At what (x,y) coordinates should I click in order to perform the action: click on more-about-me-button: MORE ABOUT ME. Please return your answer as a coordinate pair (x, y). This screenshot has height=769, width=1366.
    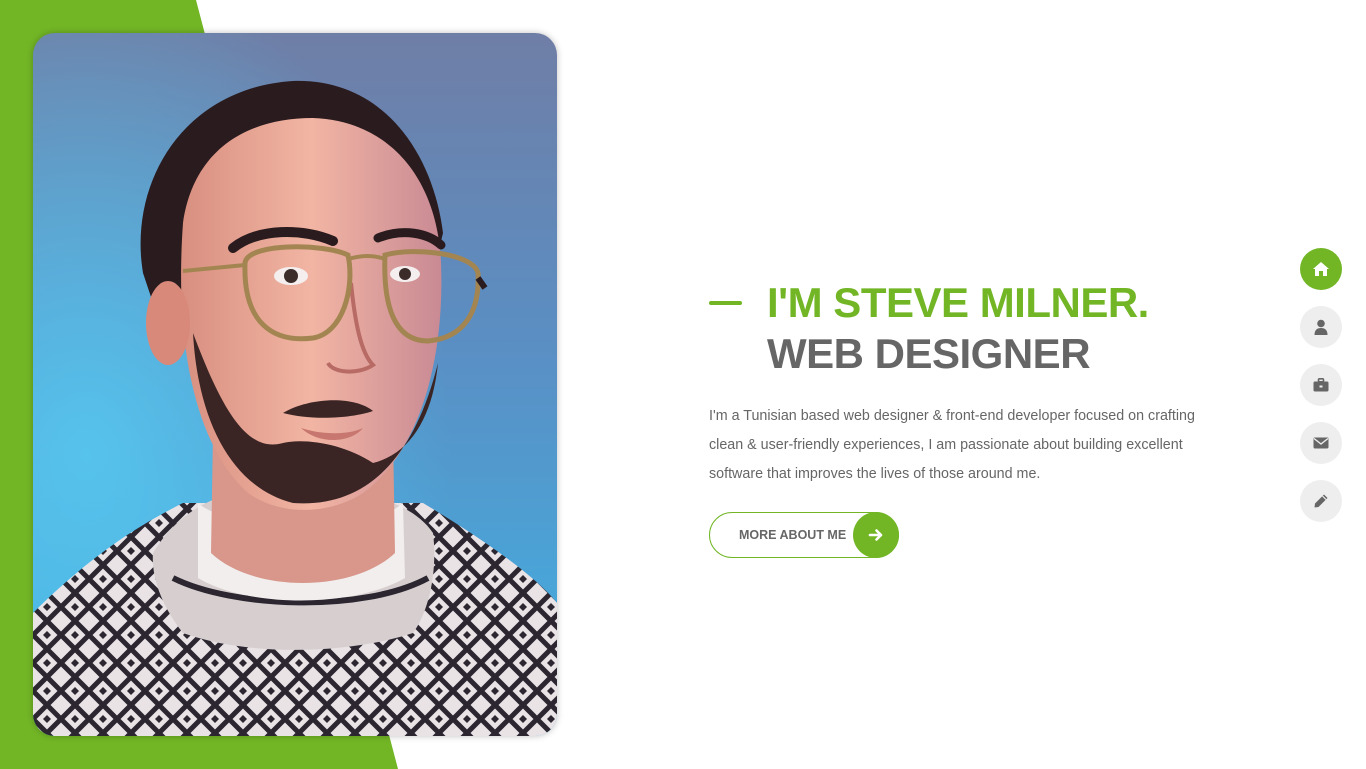
    Looking at the image, I should click on (804, 535).